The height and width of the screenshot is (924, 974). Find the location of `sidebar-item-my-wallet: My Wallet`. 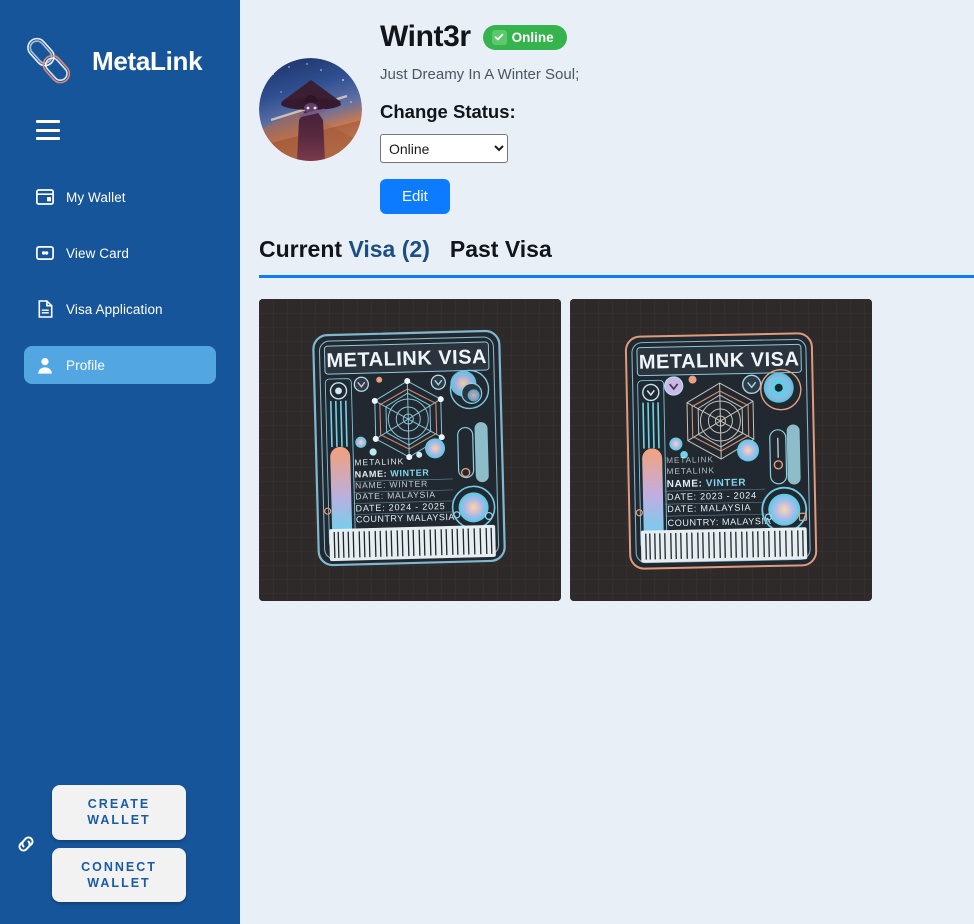

sidebar-item-my-wallet: My Wallet is located at coordinates (120, 197).